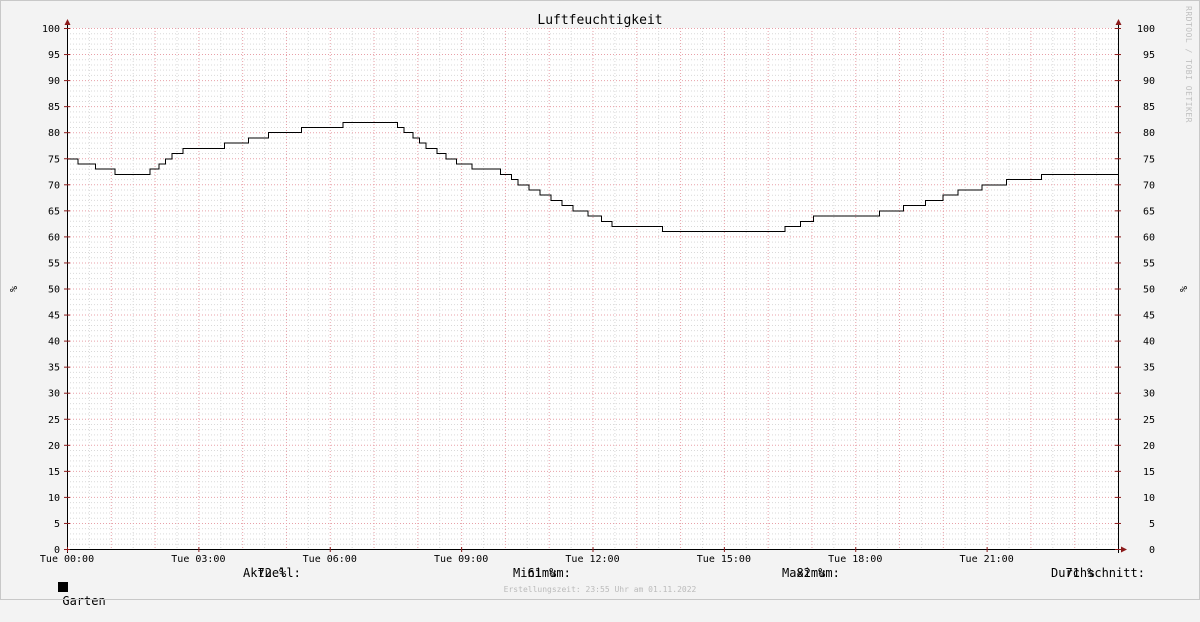 Image resolution: width=1200 pixels, height=622 pixels. I want to click on stat-aktuell: Aktuell: 72 %, so click(272, 573).